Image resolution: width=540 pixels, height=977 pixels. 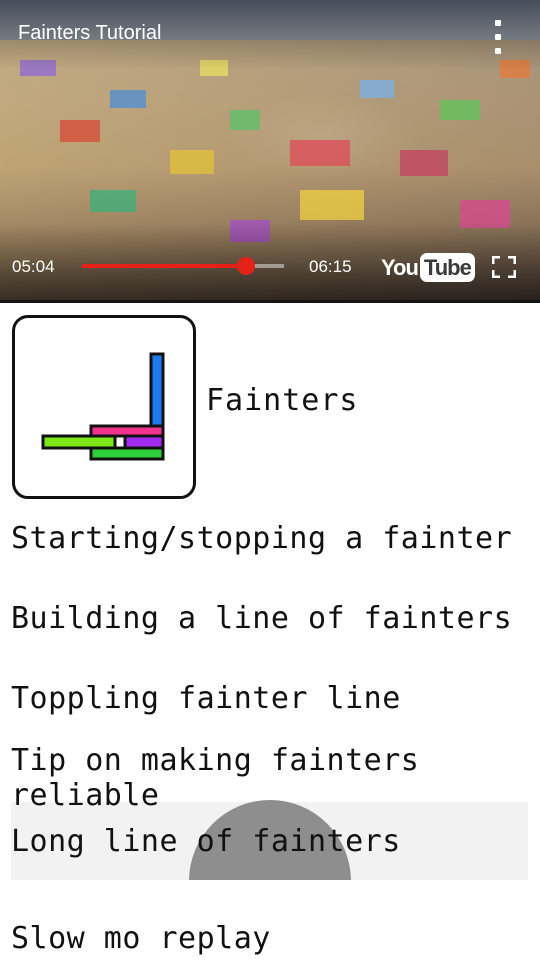 What do you see at coordinates (215, 778) in the screenshot?
I see `chapter-label: Tip on making fainters reliable` at bounding box center [215, 778].